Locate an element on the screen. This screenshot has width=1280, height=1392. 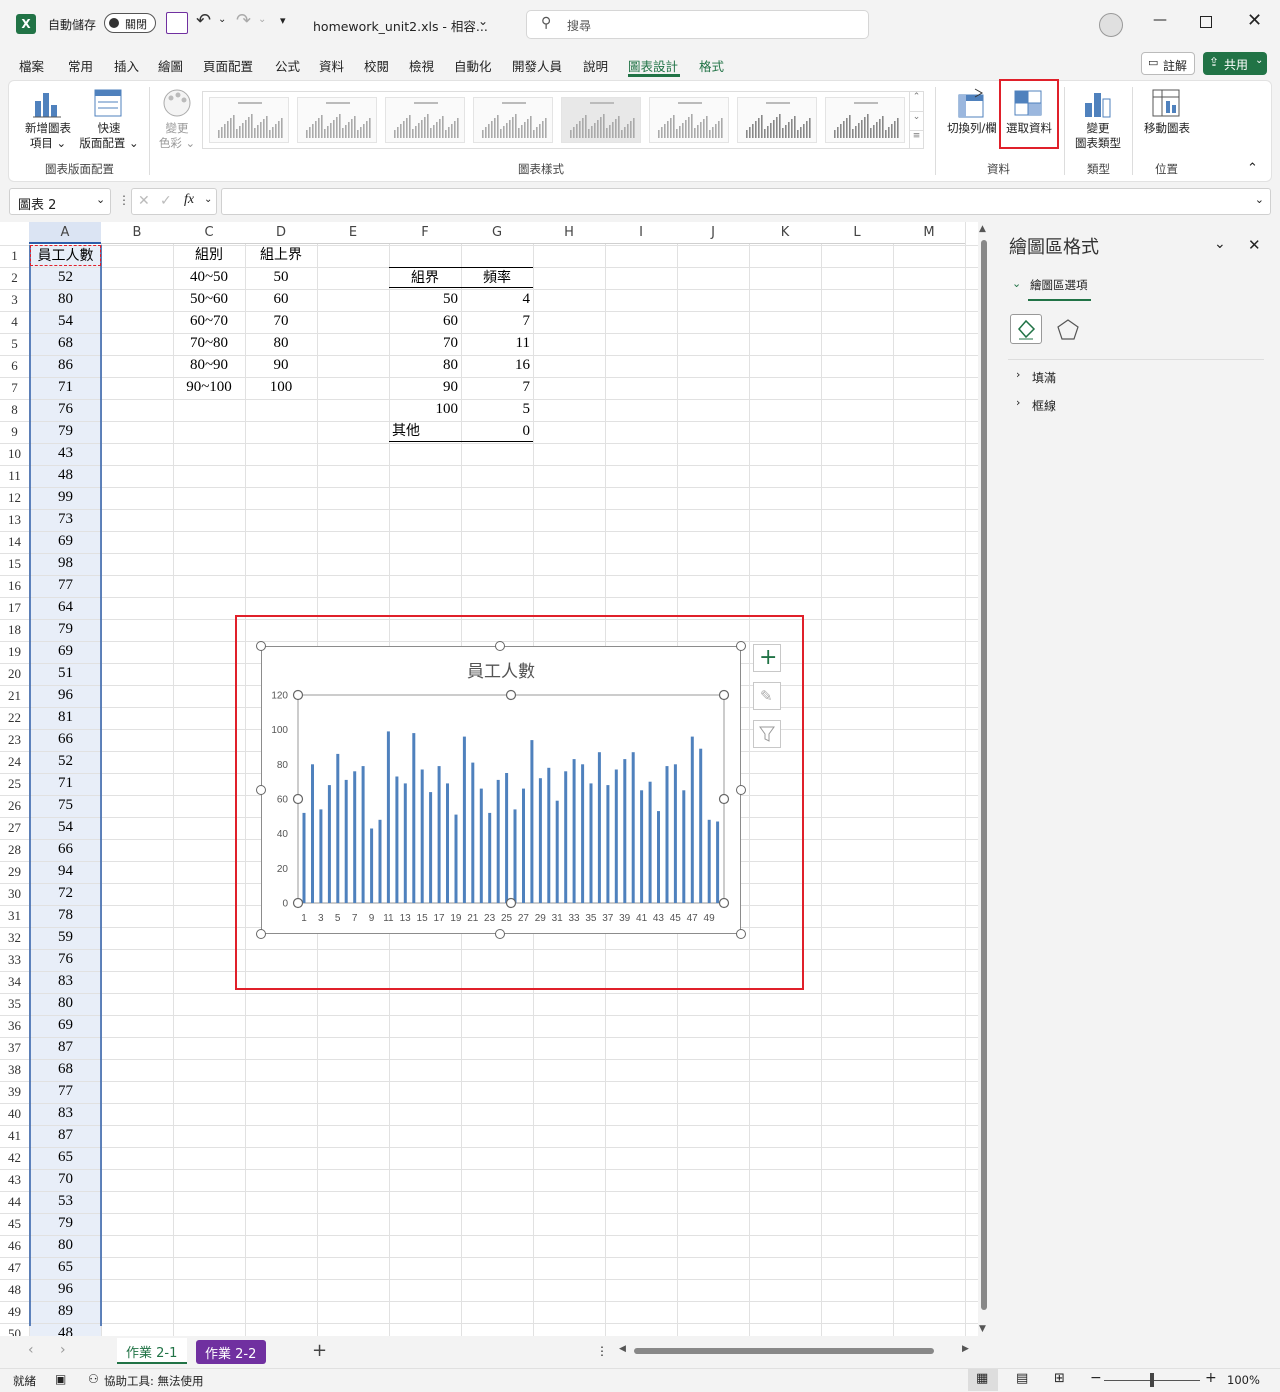
zoom-in-icon: + is located at coordinates (1211, 1378).